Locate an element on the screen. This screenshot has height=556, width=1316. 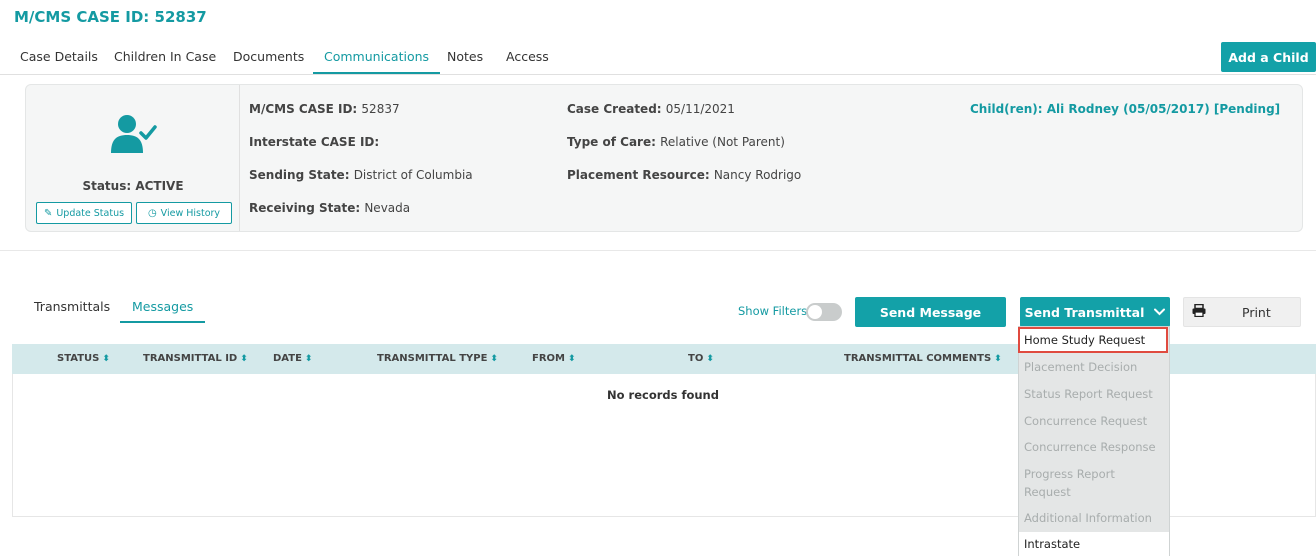
view-history-button: ◷ View History is located at coordinates (184, 213).